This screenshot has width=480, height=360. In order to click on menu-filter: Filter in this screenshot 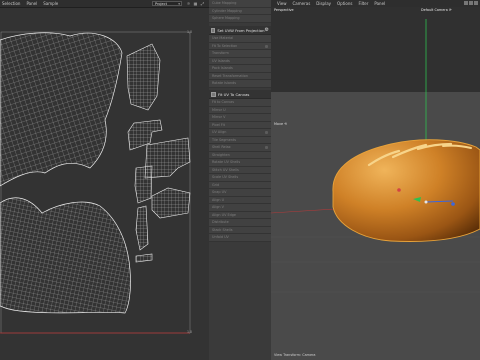, I will do `click(363, 3)`.